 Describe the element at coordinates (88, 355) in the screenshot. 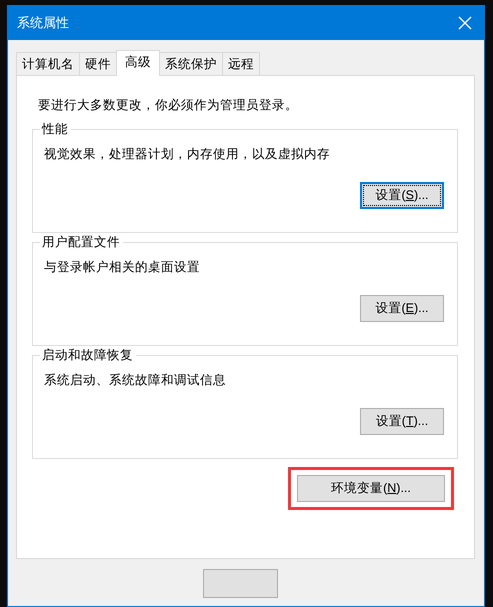

I see `group-title: 启动和故障恢复` at that location.